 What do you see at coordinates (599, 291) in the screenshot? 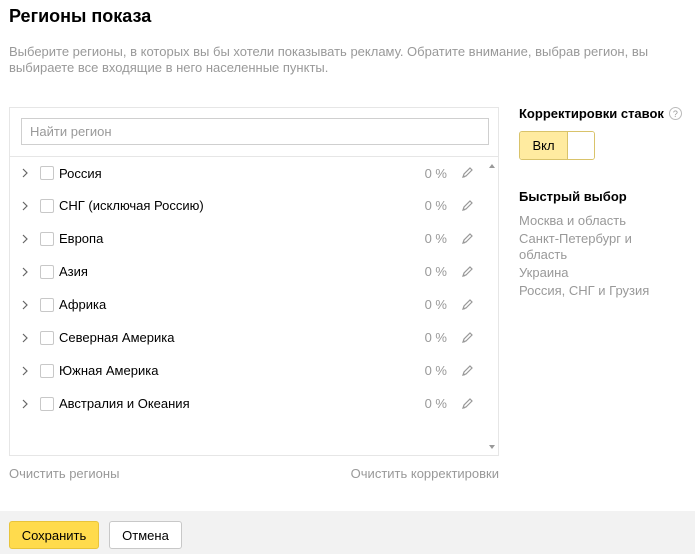
I see `quick-select-item: Россия, СНГ и Грузия` at bounding box center [599, 291].